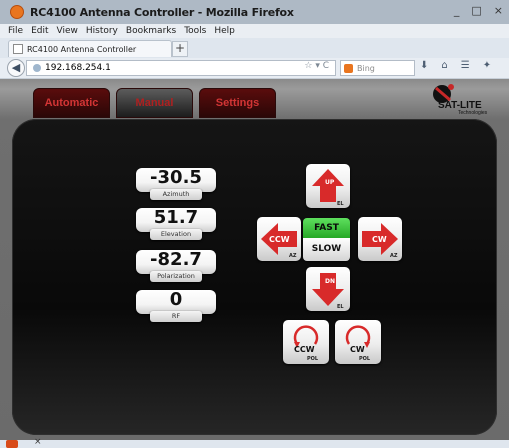  I want to click on ccw-az-button: CCW AZ, so click(279, 239).